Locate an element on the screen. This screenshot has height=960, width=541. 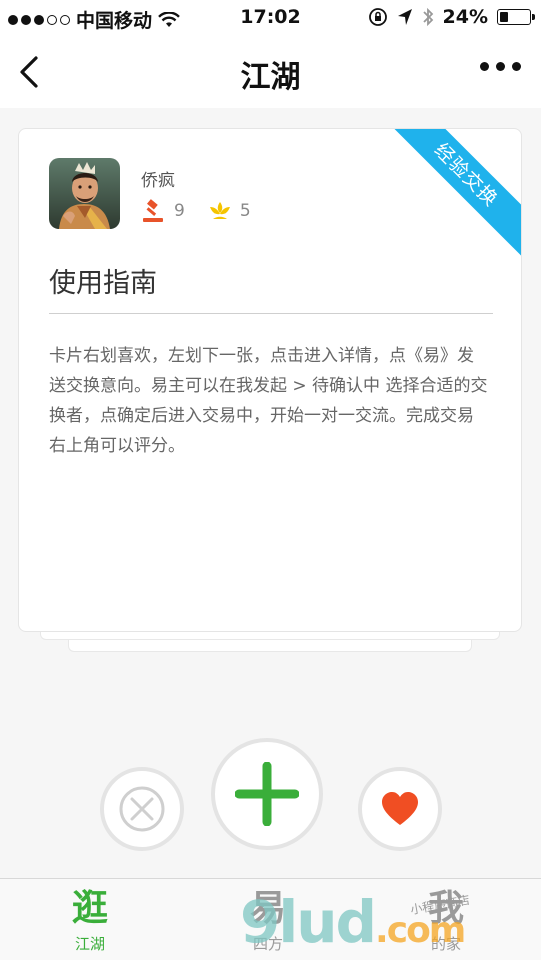
tab-label: 江湖 is located at coordinates (89, 944).